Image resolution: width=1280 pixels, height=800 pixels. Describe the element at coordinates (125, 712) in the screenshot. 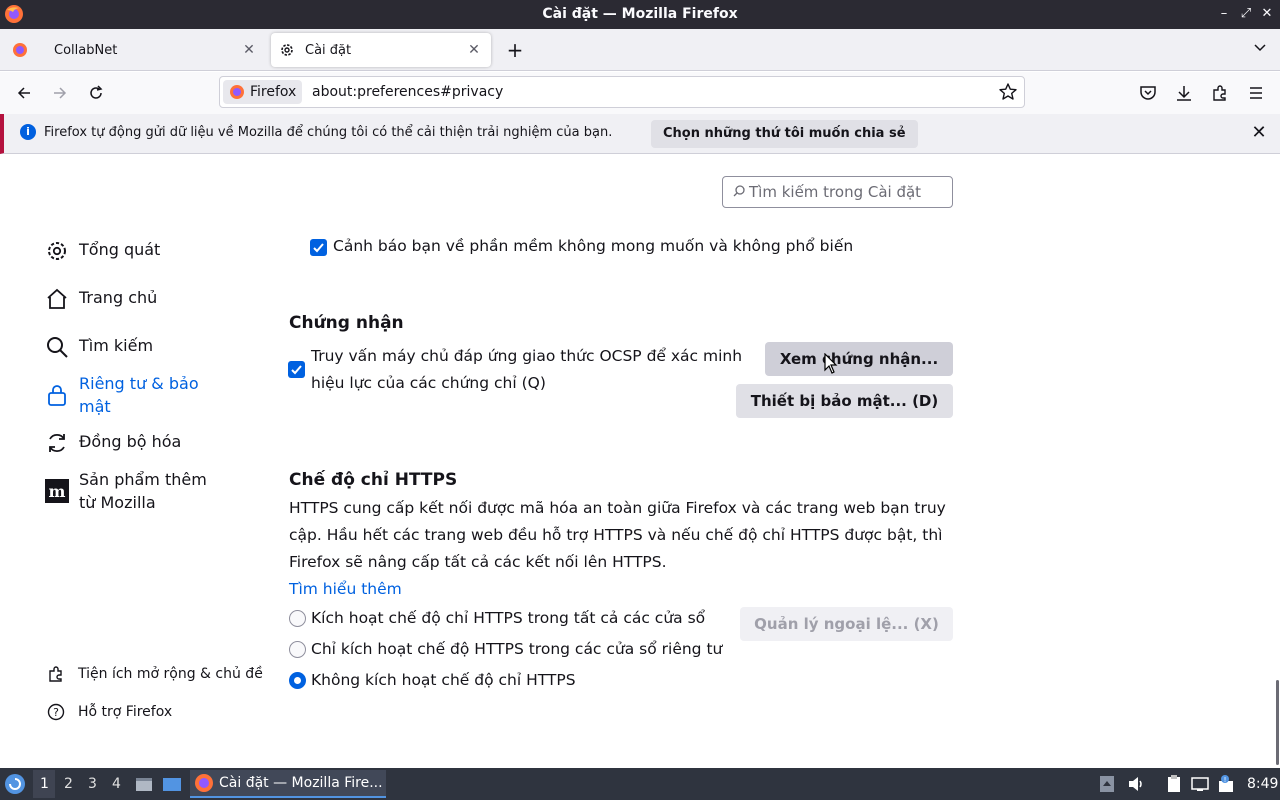

I see `footer-link-label: Hỗ trợ Firefox` at that location.